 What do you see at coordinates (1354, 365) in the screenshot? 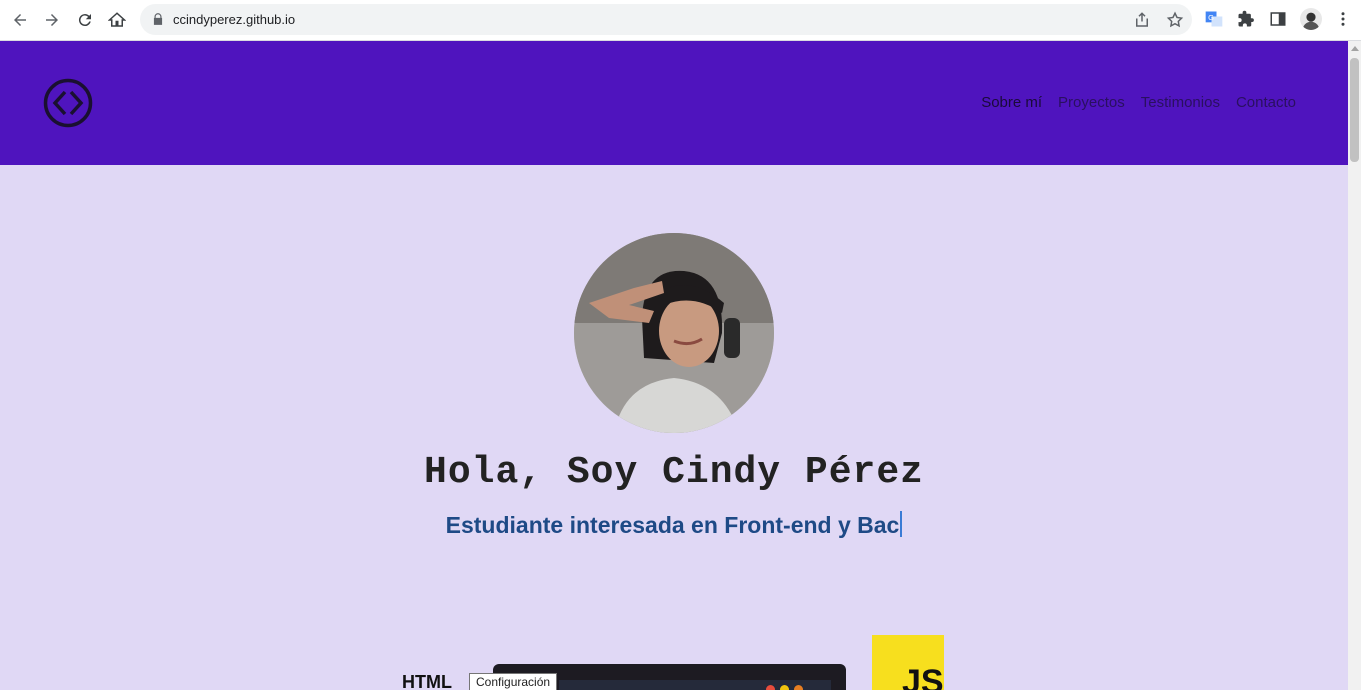
I see `vertical-scrollbar` at bounding box center [1354, 365].